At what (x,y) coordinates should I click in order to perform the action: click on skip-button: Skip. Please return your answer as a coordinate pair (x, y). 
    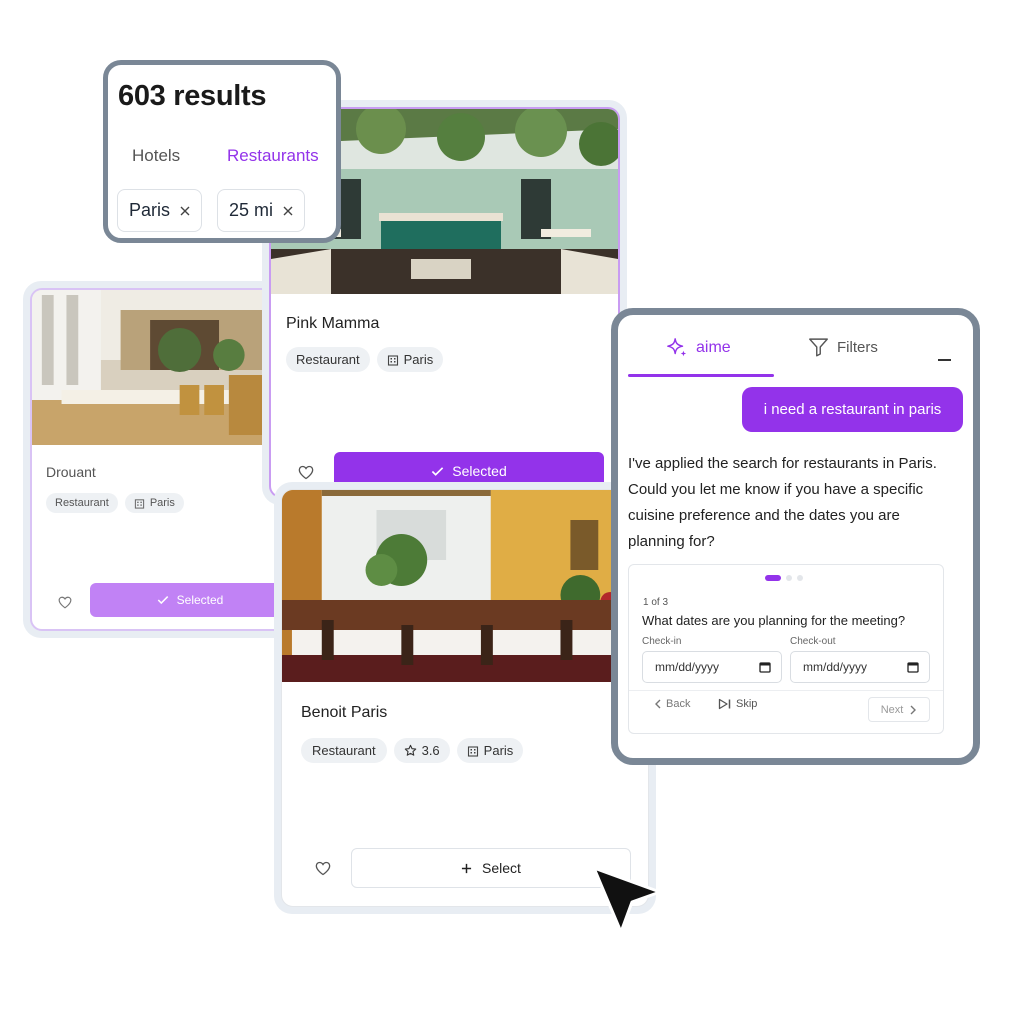
    Looking at the image, I should click on (737, 704).